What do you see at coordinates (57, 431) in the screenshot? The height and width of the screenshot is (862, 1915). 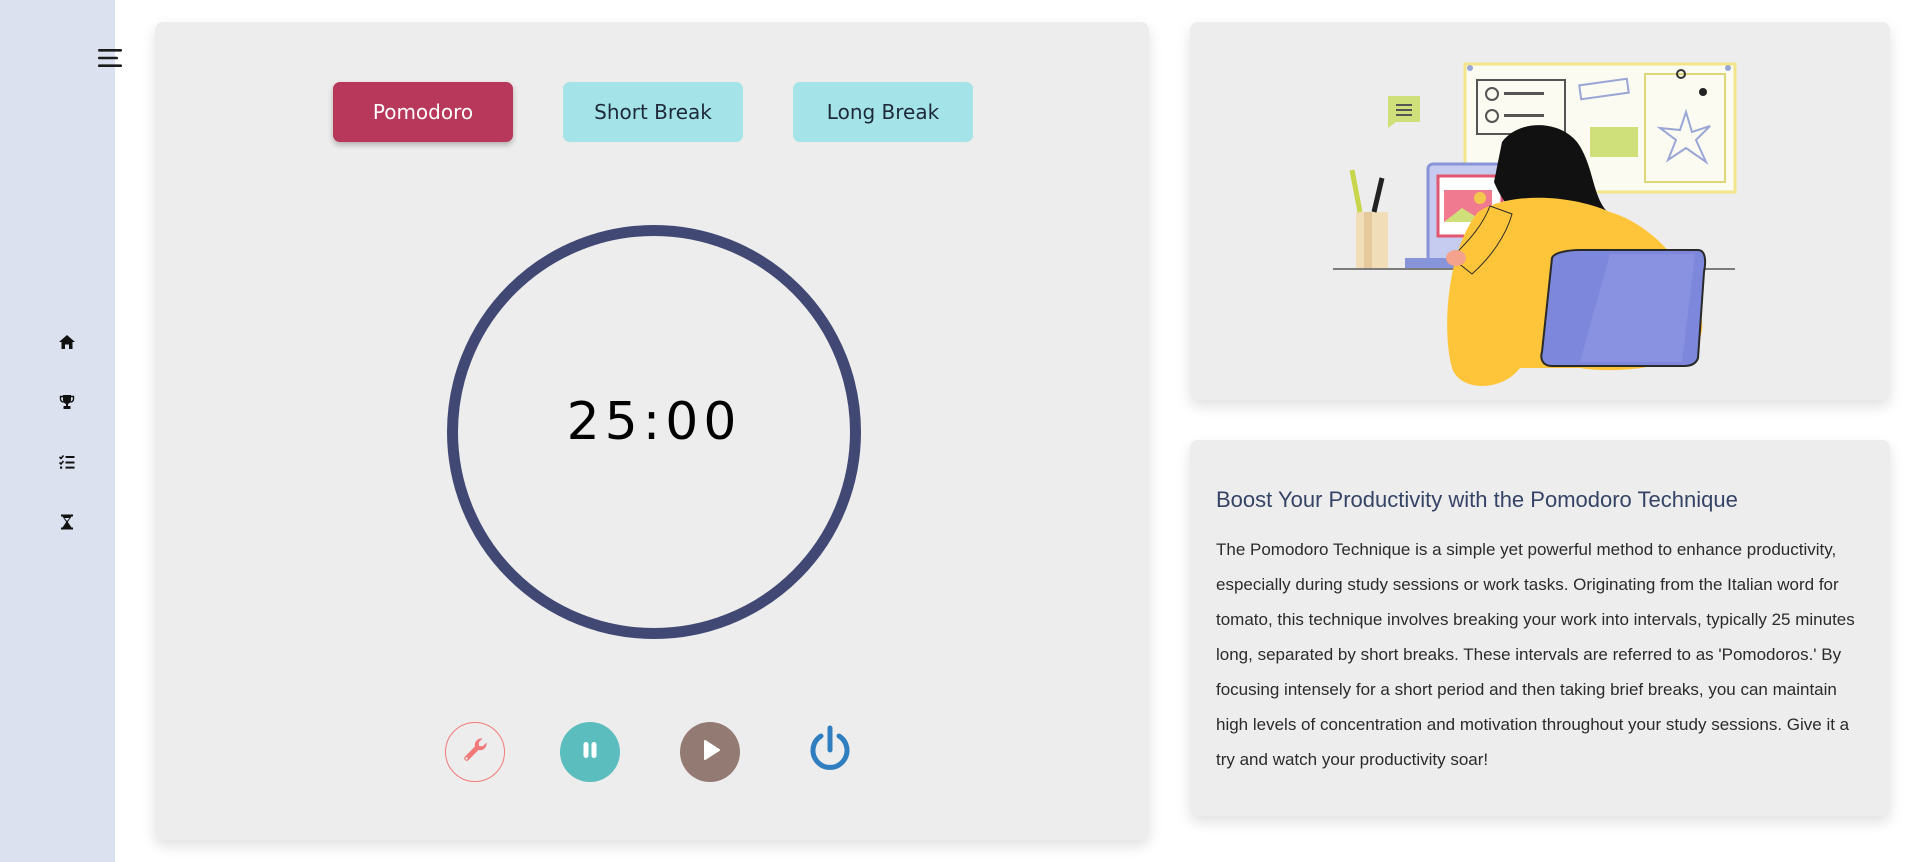 I see `sidebar` at bounding box center [57, 431].